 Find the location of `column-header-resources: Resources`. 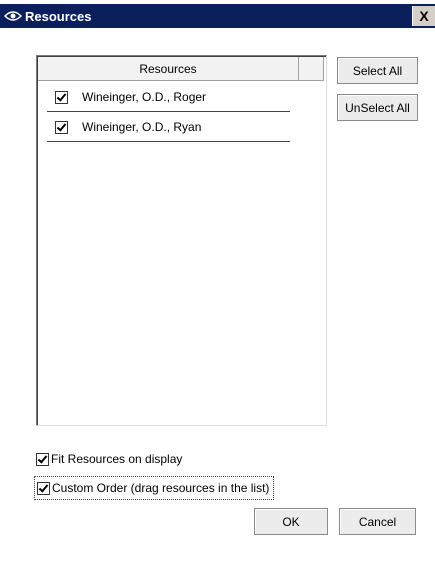

column-header-resources: Resources is located at coordinates (168, 69).